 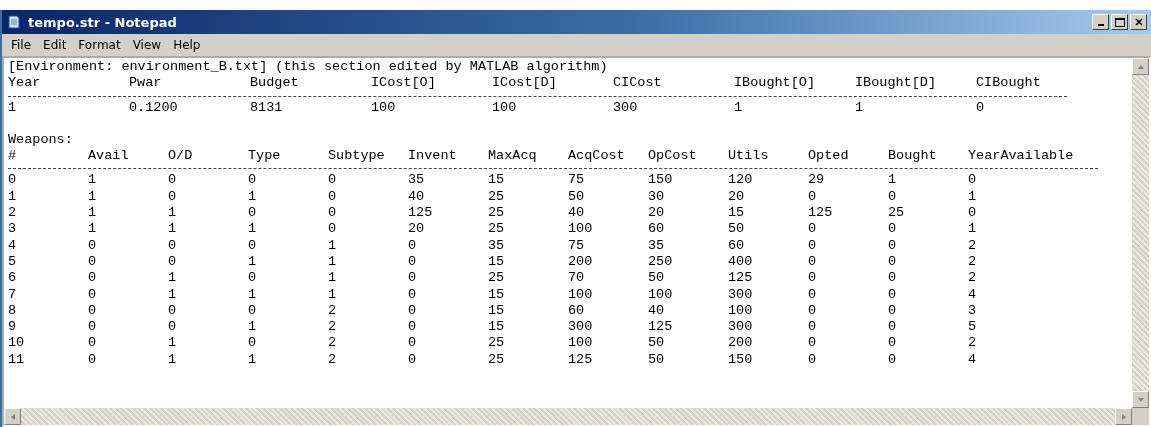 I want to click on notepad-icon, so click(x=14, y=22).